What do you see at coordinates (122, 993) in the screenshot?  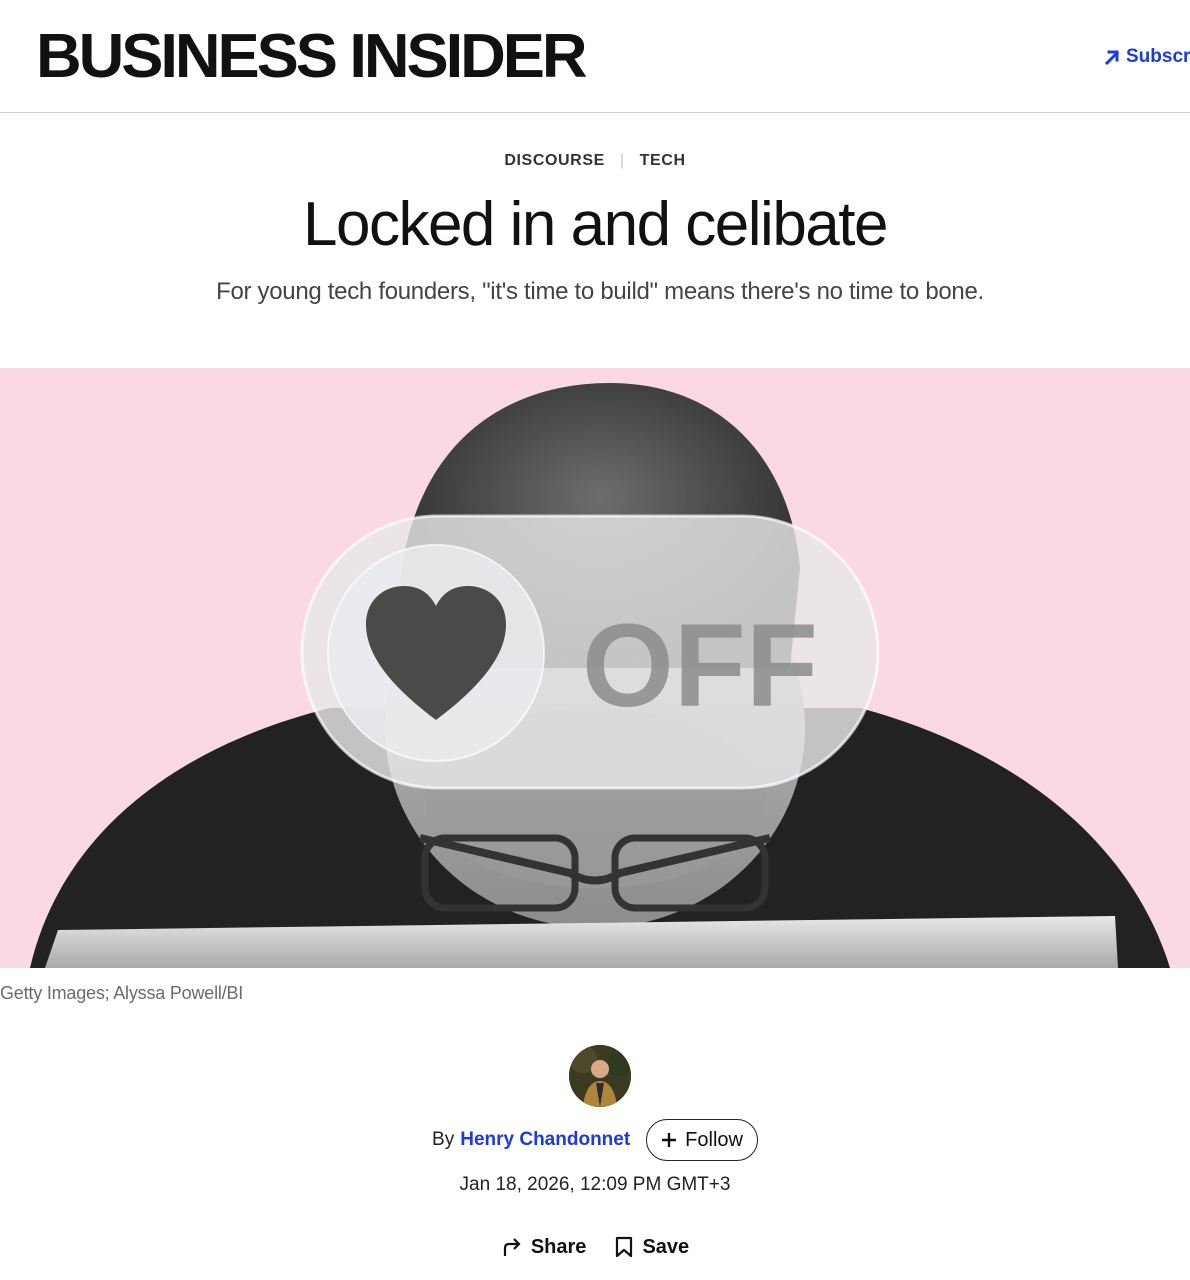 I see `image-caption: Getty Images; Alyssa Powell/BI` at bounding box center [122, 993].